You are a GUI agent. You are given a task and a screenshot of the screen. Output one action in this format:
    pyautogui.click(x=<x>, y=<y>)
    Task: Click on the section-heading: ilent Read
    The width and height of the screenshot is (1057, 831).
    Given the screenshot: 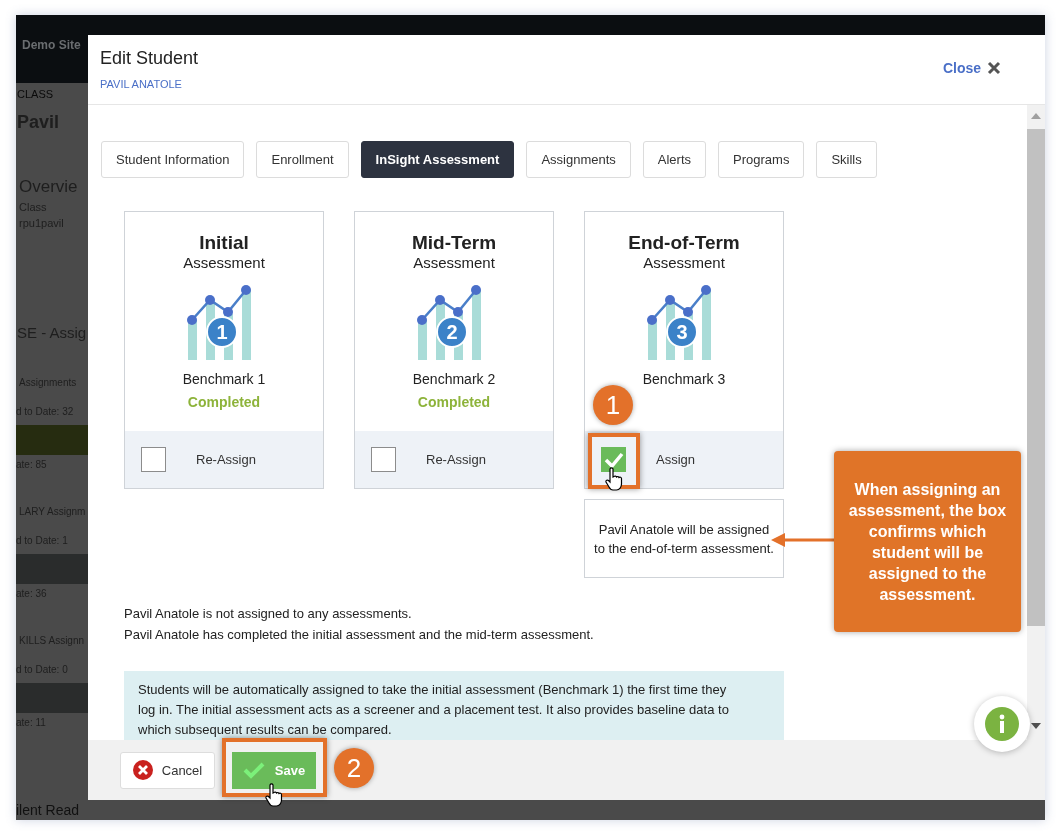 What is the action you would take?
    pyautogui.click(x=48, y=810)
    